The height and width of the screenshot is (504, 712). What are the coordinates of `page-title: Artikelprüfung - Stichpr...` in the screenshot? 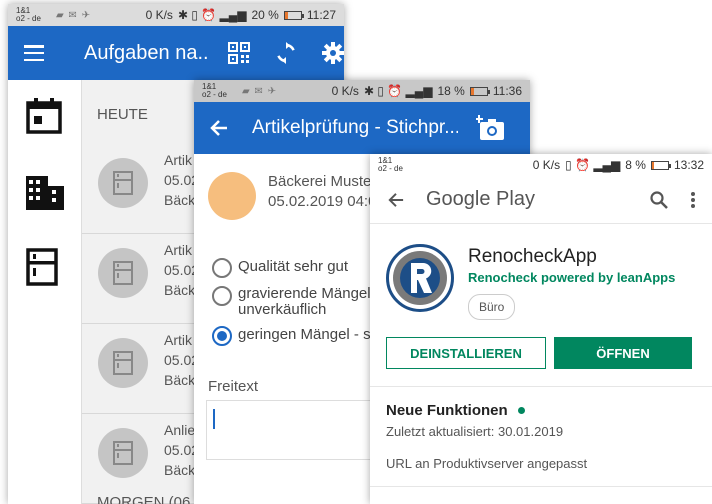 It's located at (355, 127).